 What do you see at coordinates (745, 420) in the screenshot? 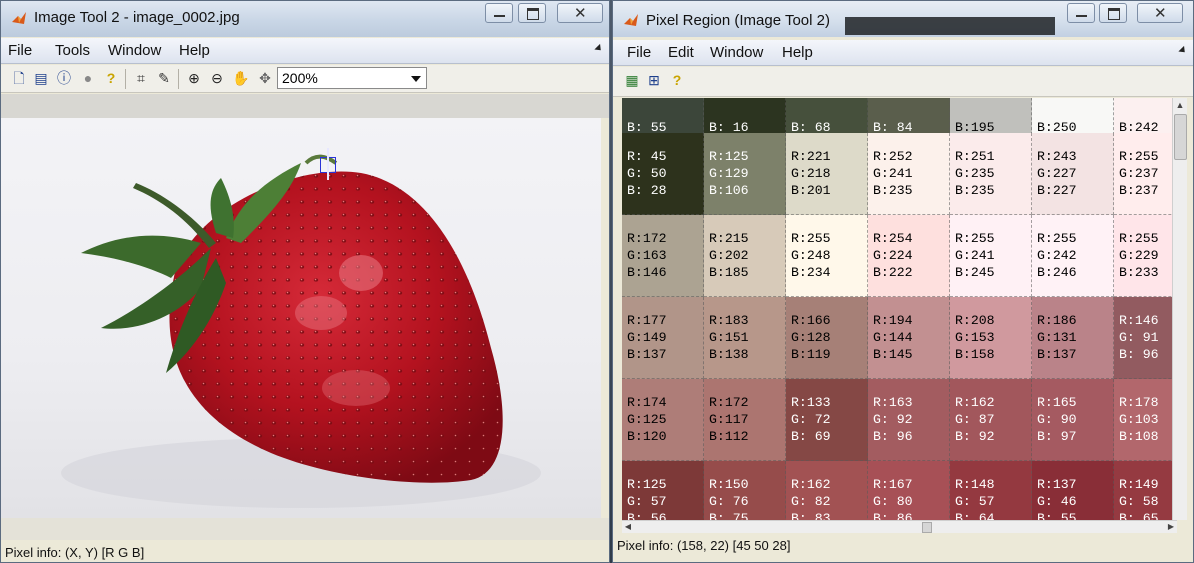
I see `pixel-cell: R:172 G:117 B:112` at bounding box center [745, 420].